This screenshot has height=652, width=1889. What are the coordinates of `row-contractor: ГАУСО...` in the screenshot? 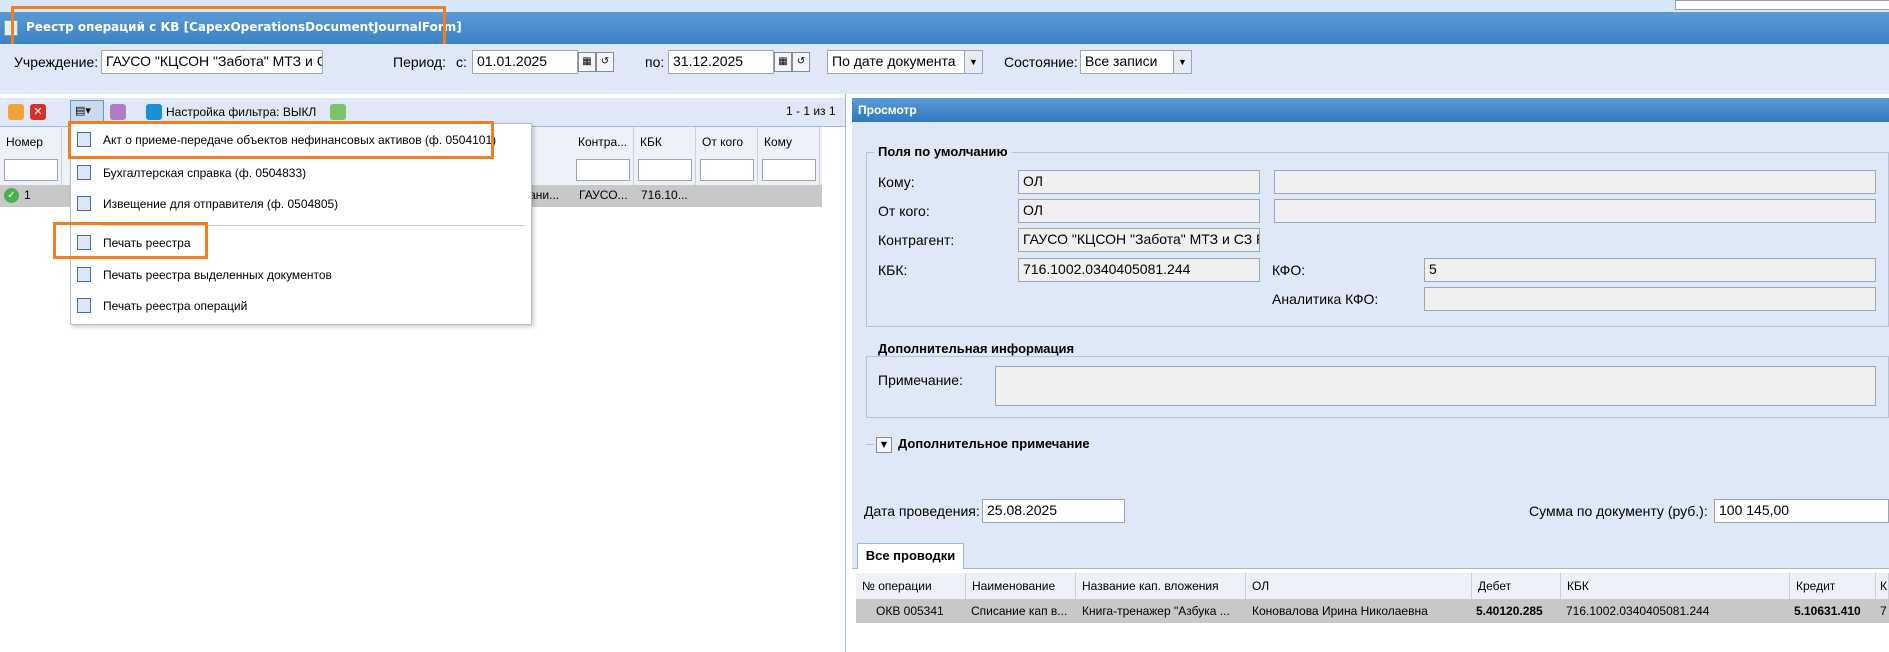 It's located at (603, 195).